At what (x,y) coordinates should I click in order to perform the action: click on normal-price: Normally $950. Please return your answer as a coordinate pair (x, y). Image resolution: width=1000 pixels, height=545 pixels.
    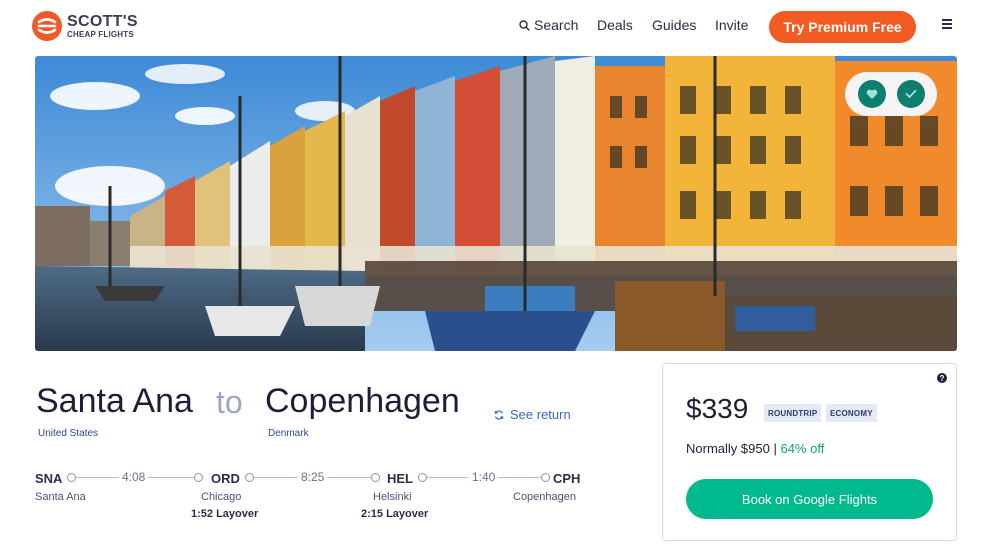
    Looking at the image, I should click on (728, 448).